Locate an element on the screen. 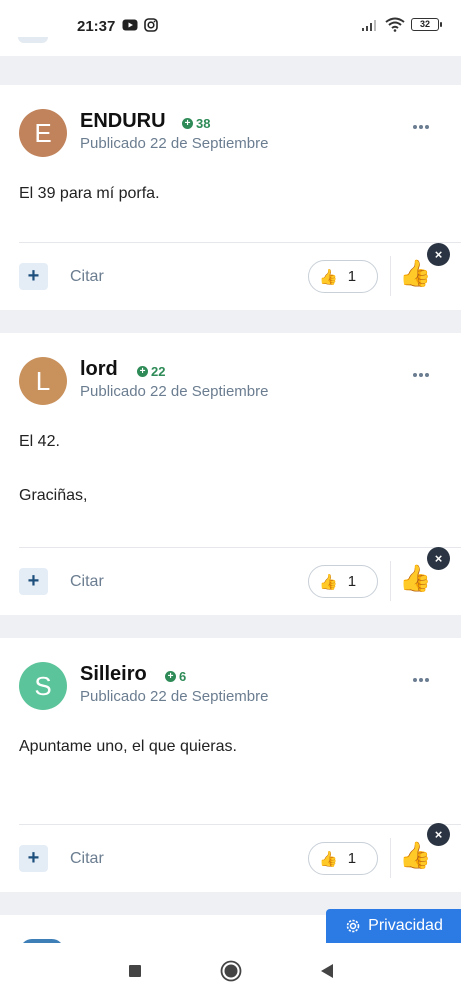 This screenshot has width=461, height=998. reputation-badge: +38 is located at coordinates (196, 123).